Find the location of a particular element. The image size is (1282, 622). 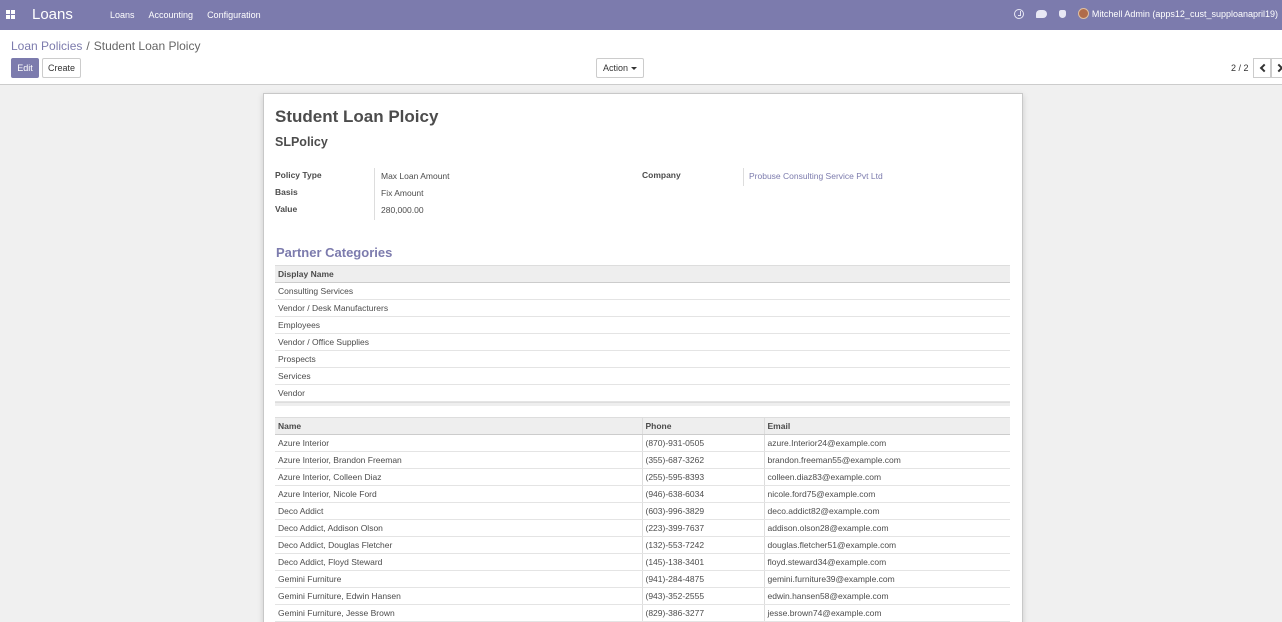

action-label: Action is located at coordinates (615, 68).